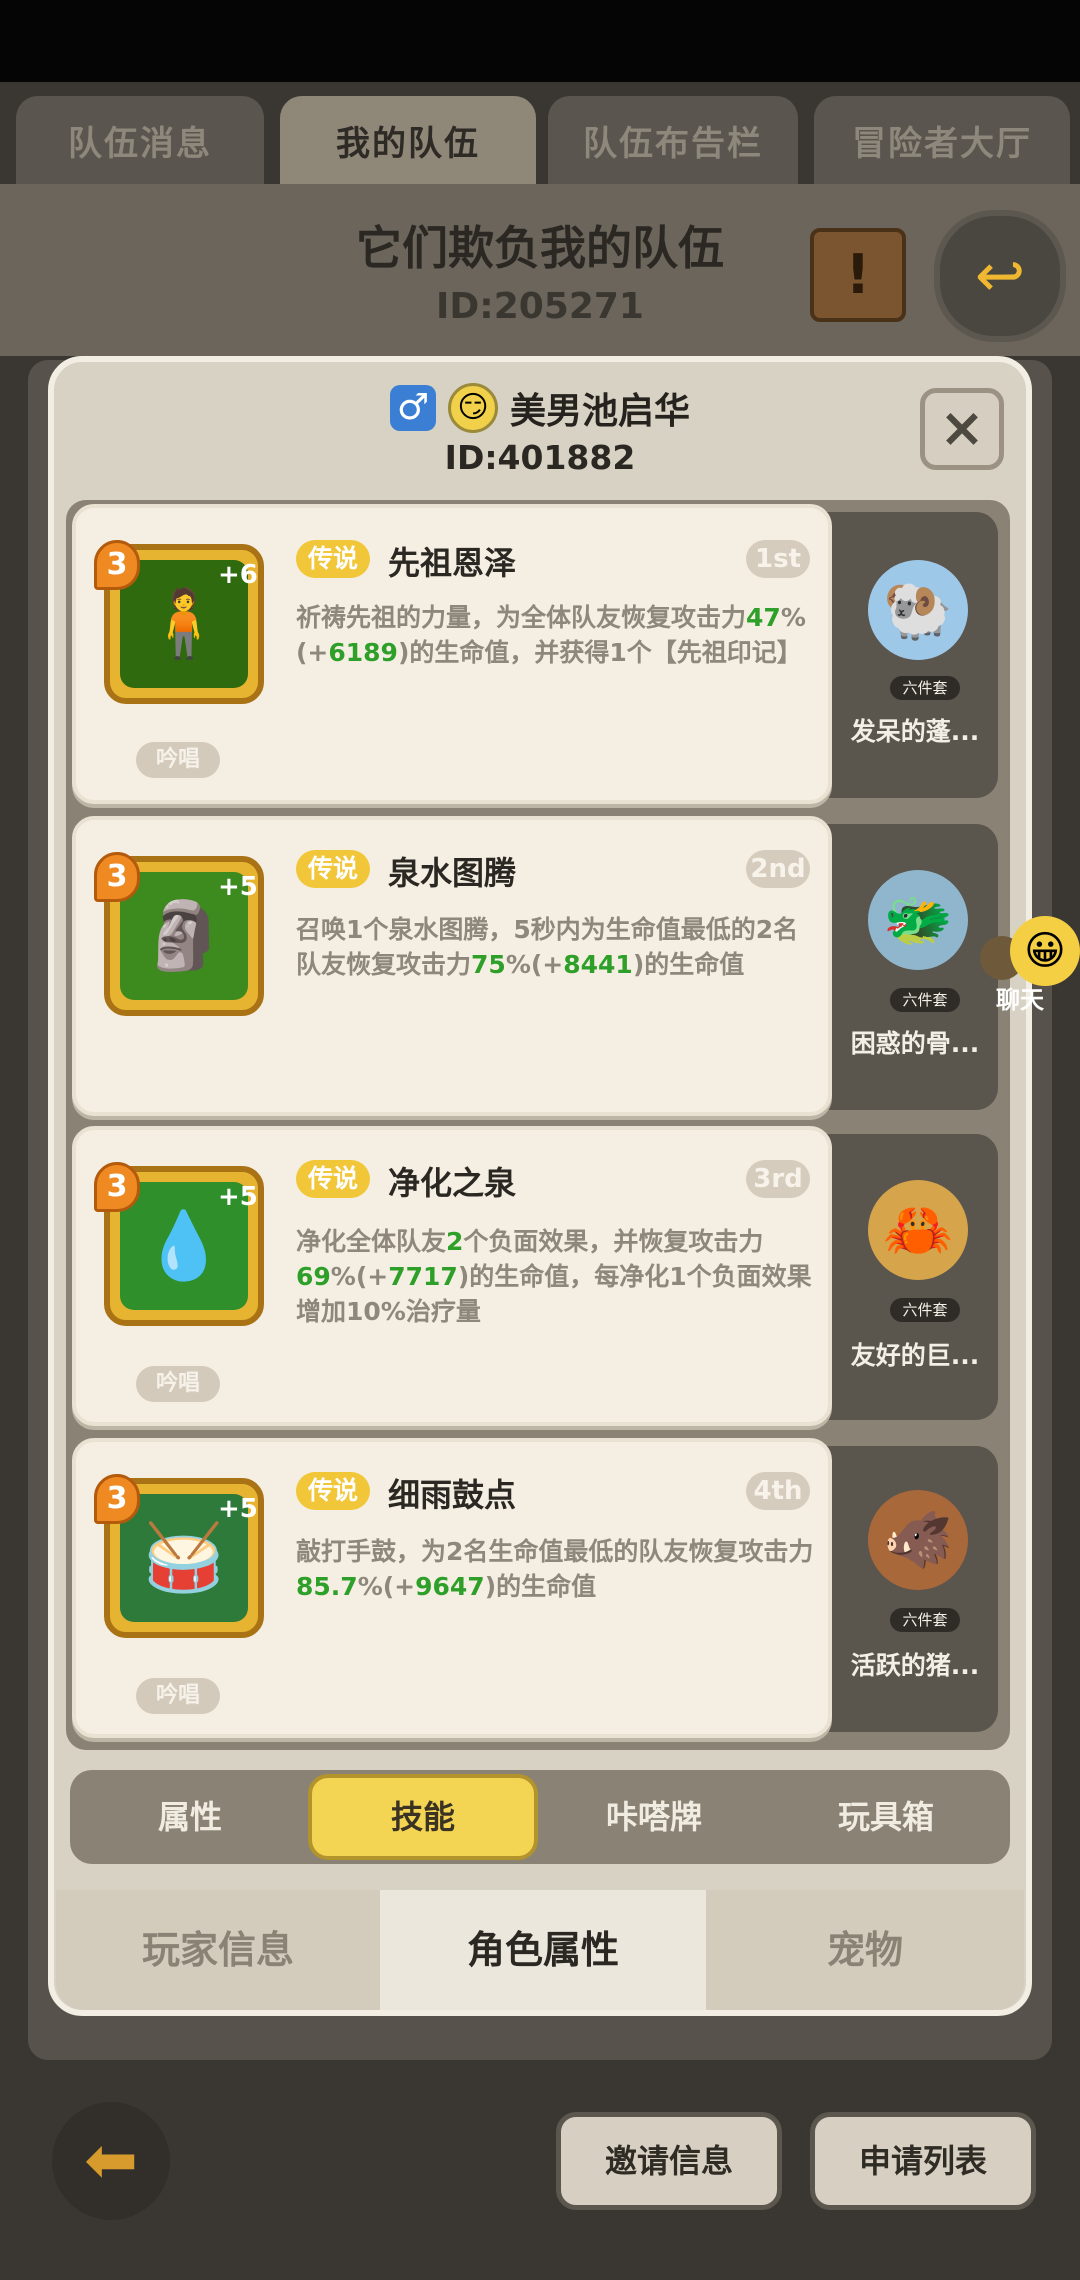  What do you see at coordinates (886, 1817) in the screenshot?
I see `tab-toy-box: 玩具箱` at bounding box center [886, 1817].